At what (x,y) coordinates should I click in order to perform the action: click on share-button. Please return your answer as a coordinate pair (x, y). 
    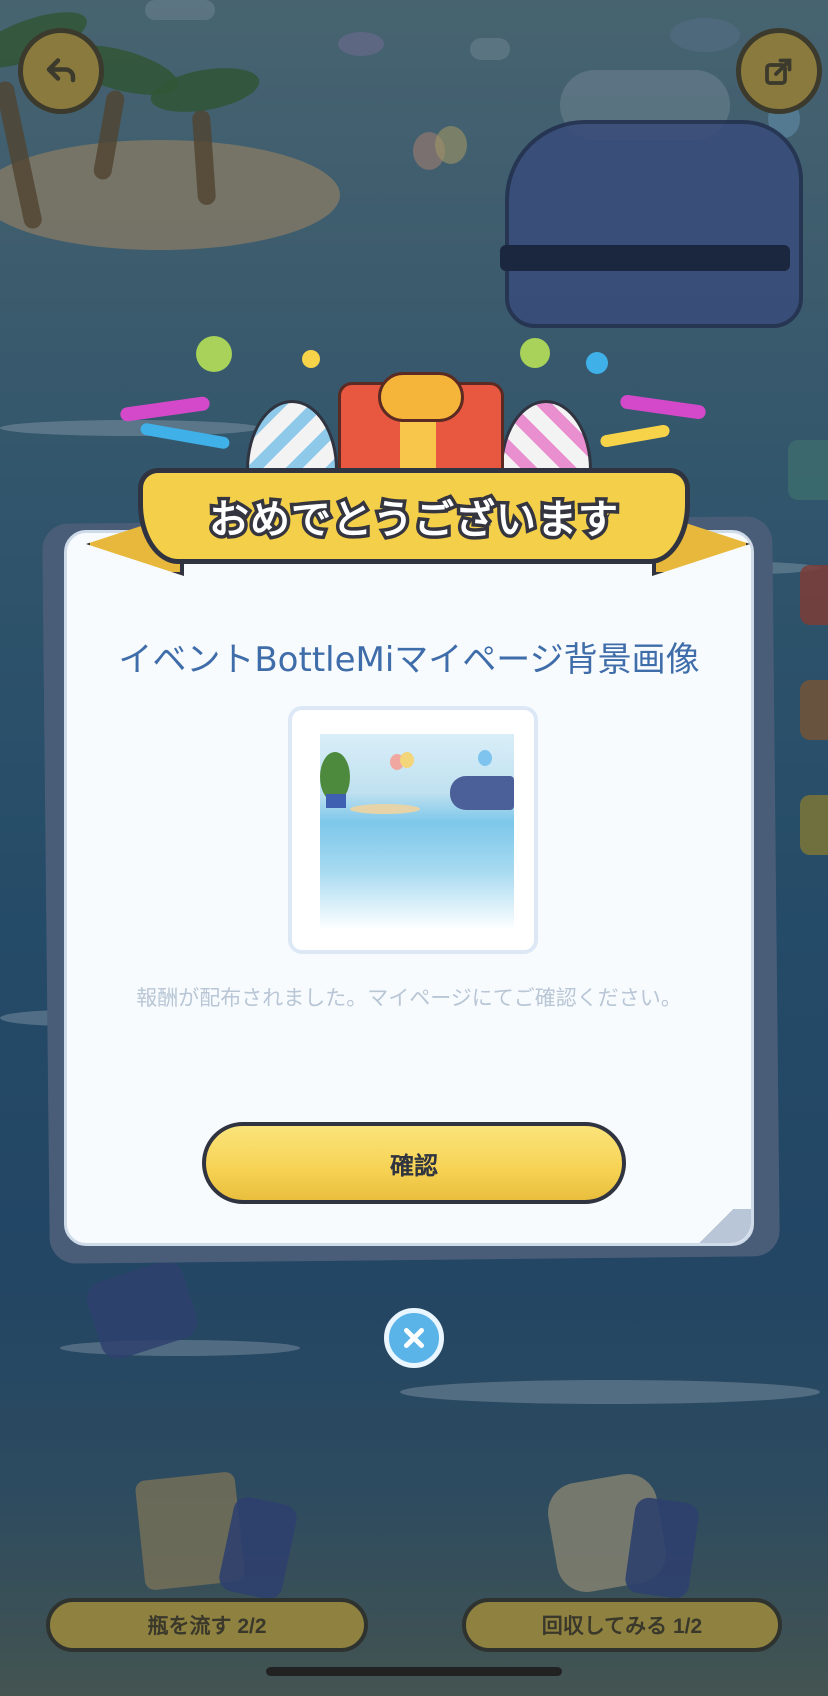
    Looking at the image, I should click on (779, 71).